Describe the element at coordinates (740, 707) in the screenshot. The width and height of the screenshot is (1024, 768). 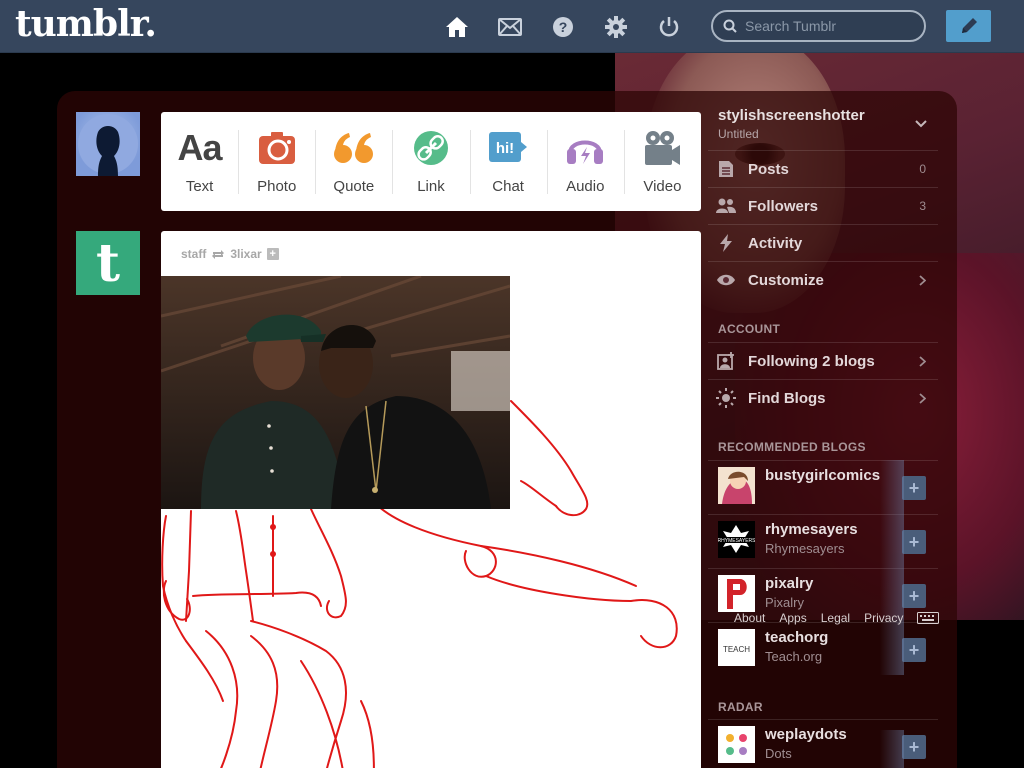
I see `radar-heading: RADAR` at that location.